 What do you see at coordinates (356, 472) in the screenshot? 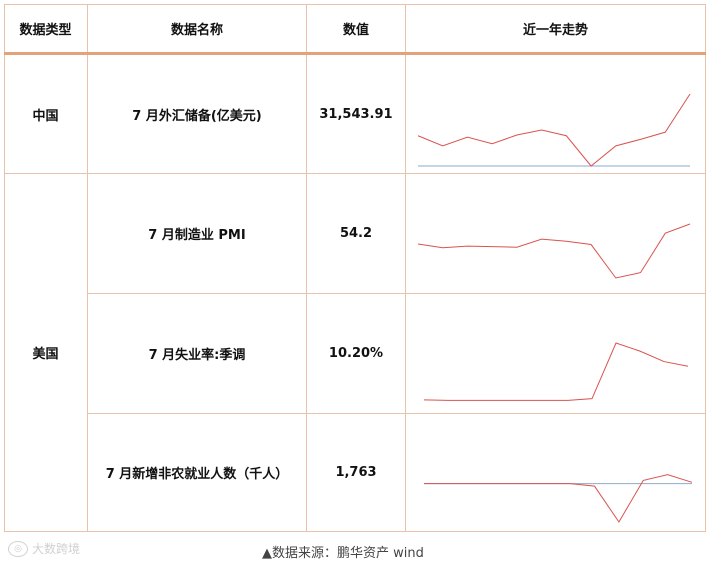
I see `row-value: 1,763` at bounding box center [356, 472].